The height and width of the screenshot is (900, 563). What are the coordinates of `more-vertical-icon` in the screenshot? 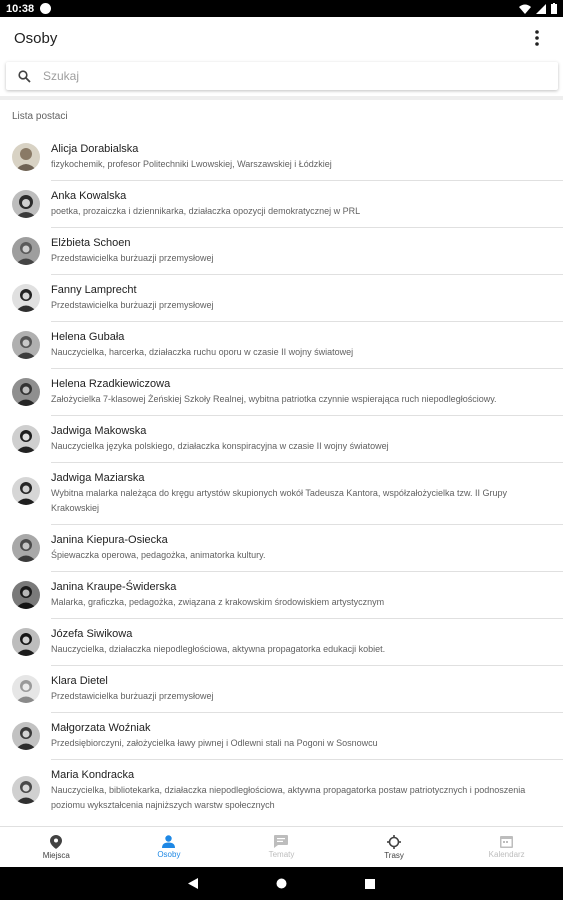 It's located at (537, 38).